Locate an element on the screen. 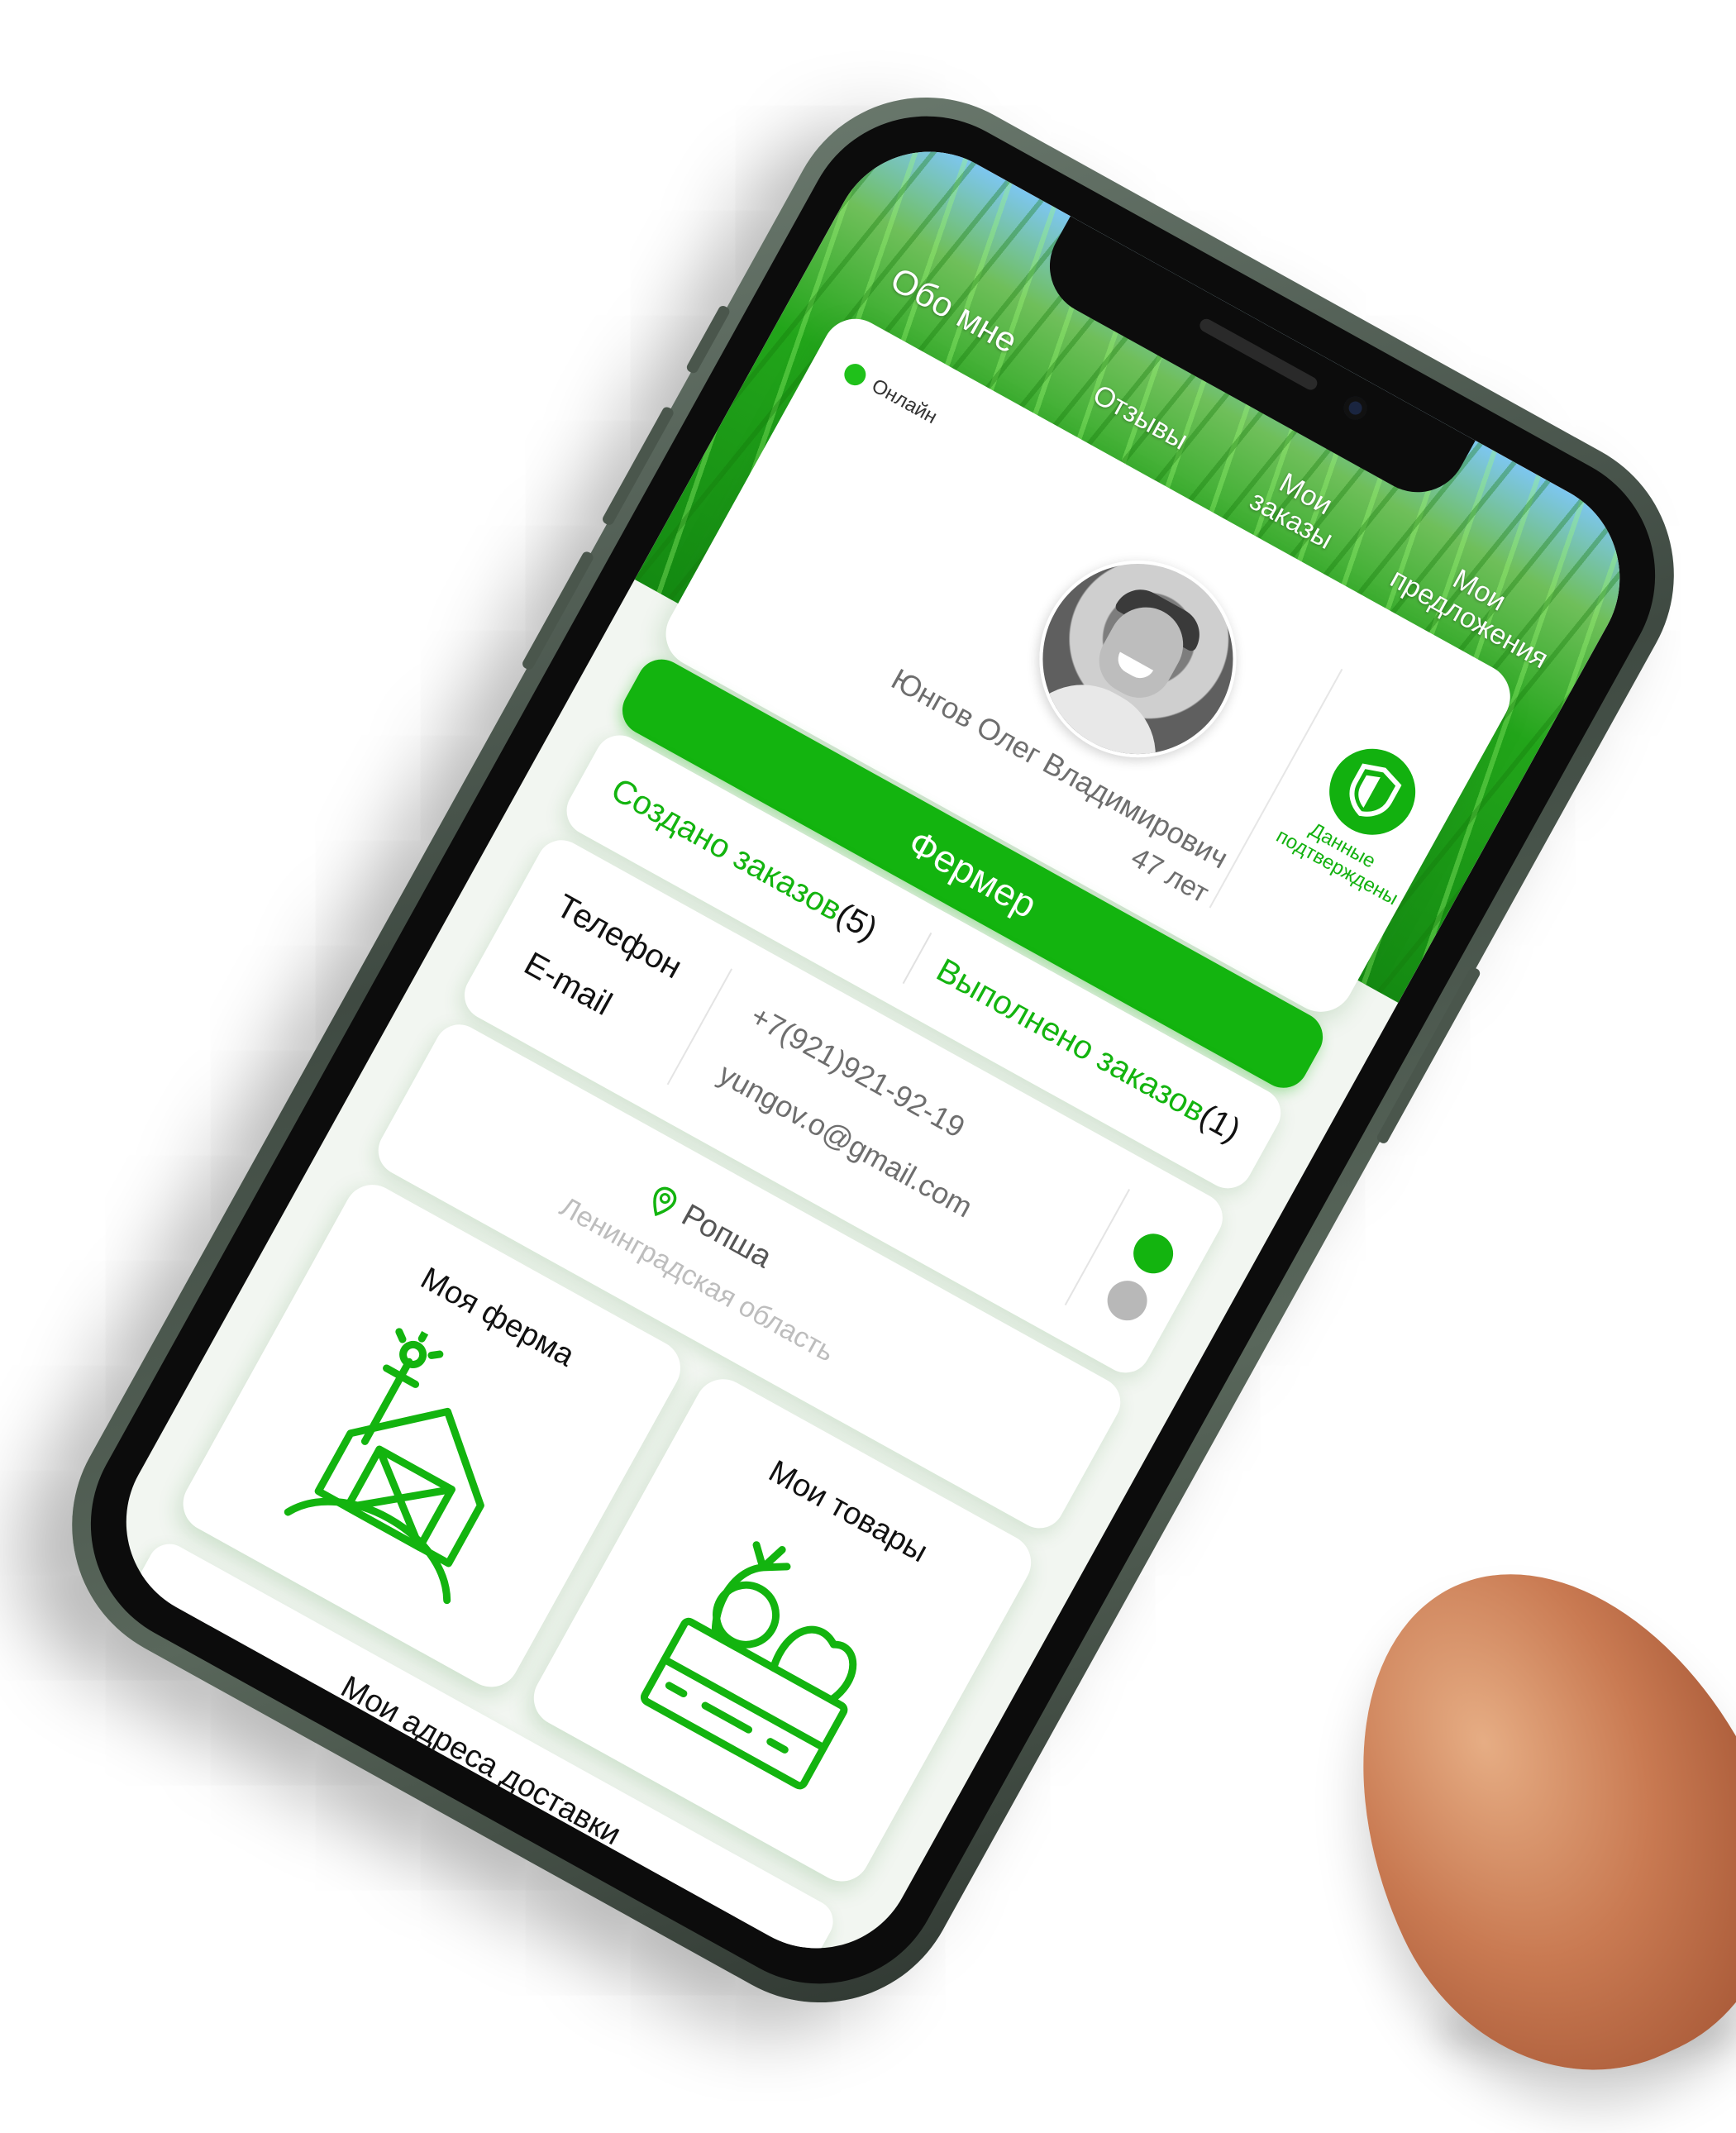 Image resolution: width=1736 pixels, height=2133 pixels. front-camera-icon is located at coordinates (1355, 408).